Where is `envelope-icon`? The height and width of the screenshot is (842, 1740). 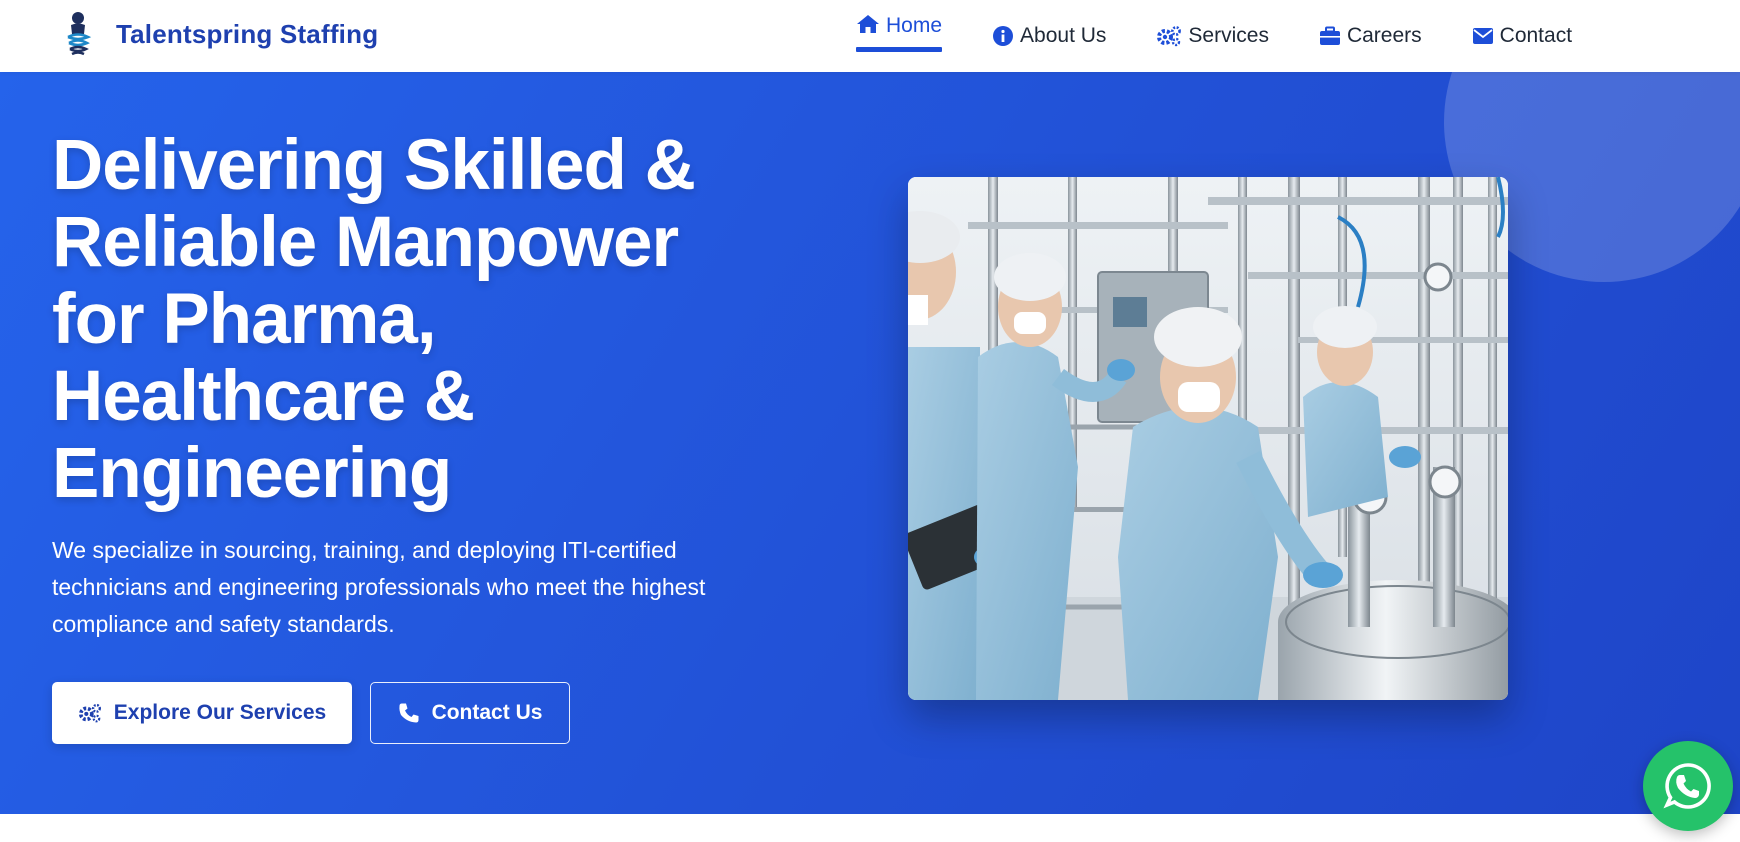 envelope-icon is located at coordinates (1482, 36).